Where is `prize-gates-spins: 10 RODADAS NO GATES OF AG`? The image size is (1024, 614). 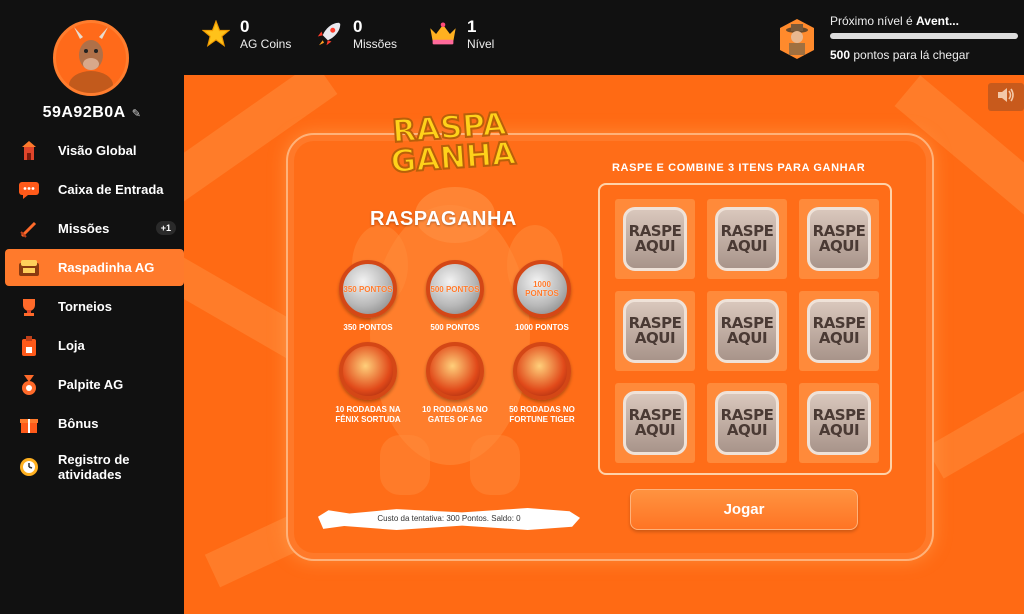
prize-gates-spins: 10 RODADAS NO GATES OF AG is located at coordinates (455, 383).